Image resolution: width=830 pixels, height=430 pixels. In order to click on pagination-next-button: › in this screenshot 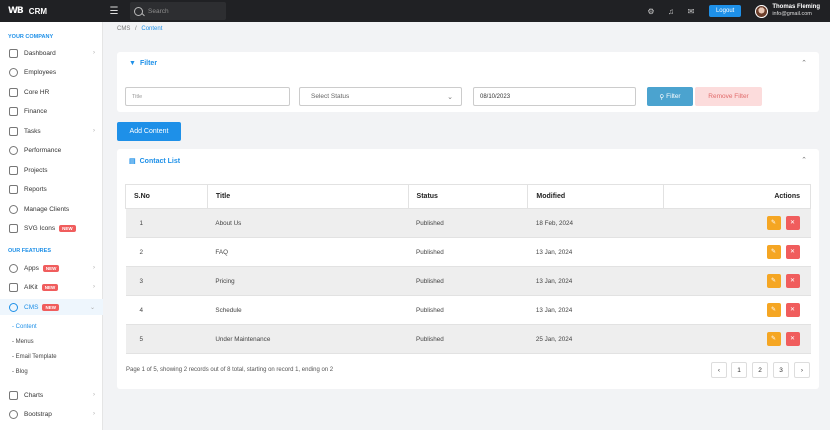, I will do `click(802, 370)`.